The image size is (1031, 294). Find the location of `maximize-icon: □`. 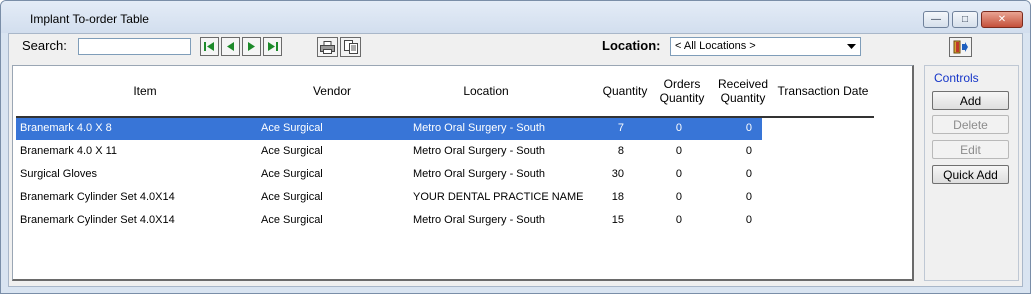

maximize-icon: □ is located at coordinates (965, 19).